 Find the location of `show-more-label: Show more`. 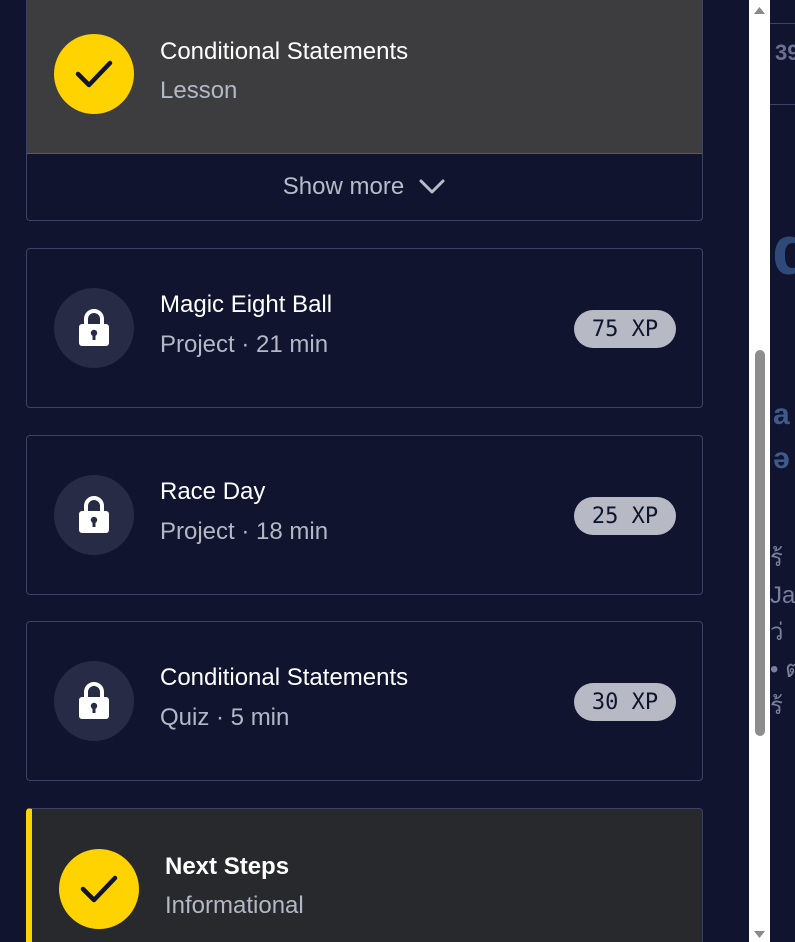

show-more-label: Show more is located at coordinates (343, 186).